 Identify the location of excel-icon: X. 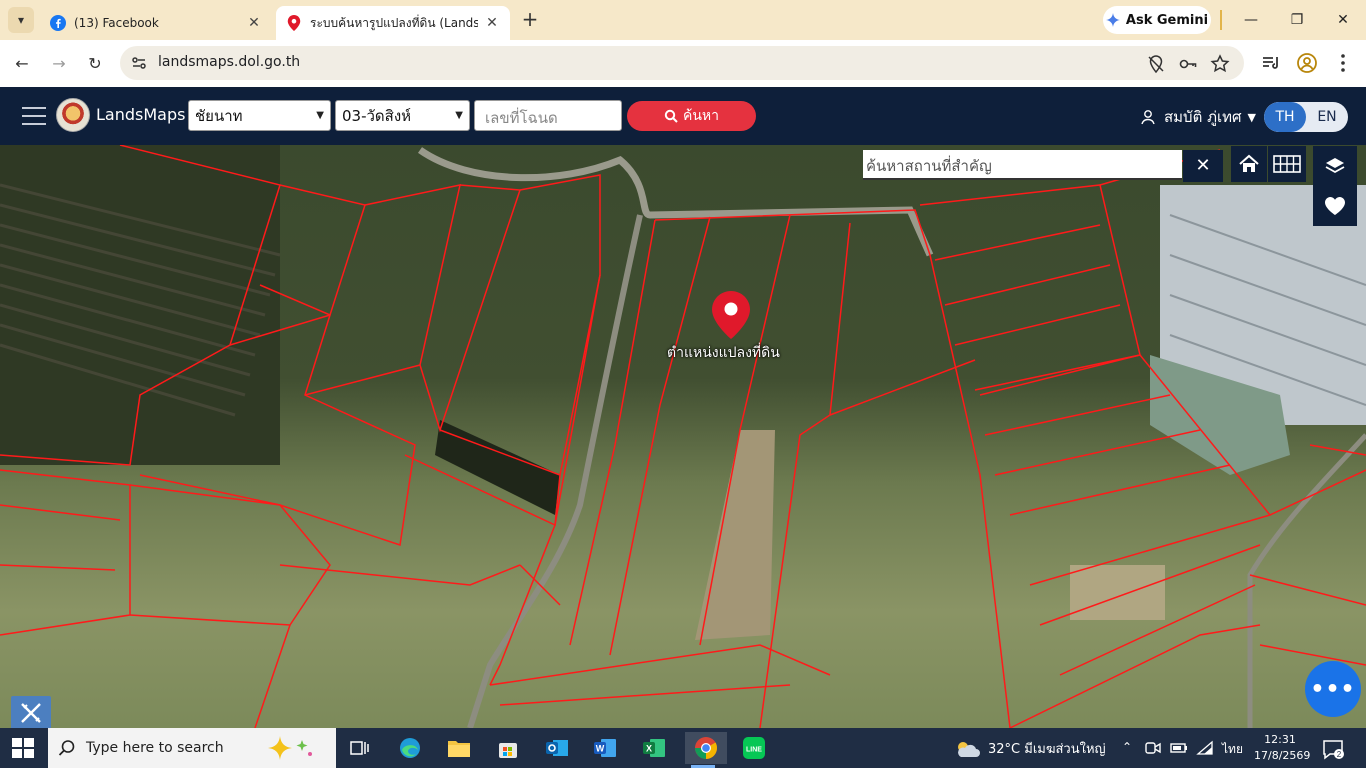
(654, 748).